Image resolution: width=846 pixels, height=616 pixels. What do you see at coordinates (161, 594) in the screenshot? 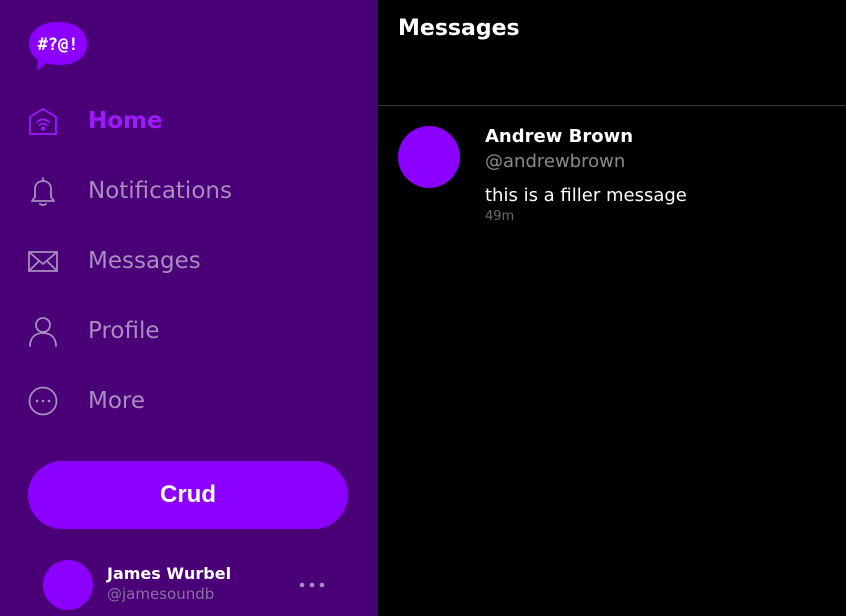
I see `user-handle: @jamesoundb` at bounding box center [161, 594].